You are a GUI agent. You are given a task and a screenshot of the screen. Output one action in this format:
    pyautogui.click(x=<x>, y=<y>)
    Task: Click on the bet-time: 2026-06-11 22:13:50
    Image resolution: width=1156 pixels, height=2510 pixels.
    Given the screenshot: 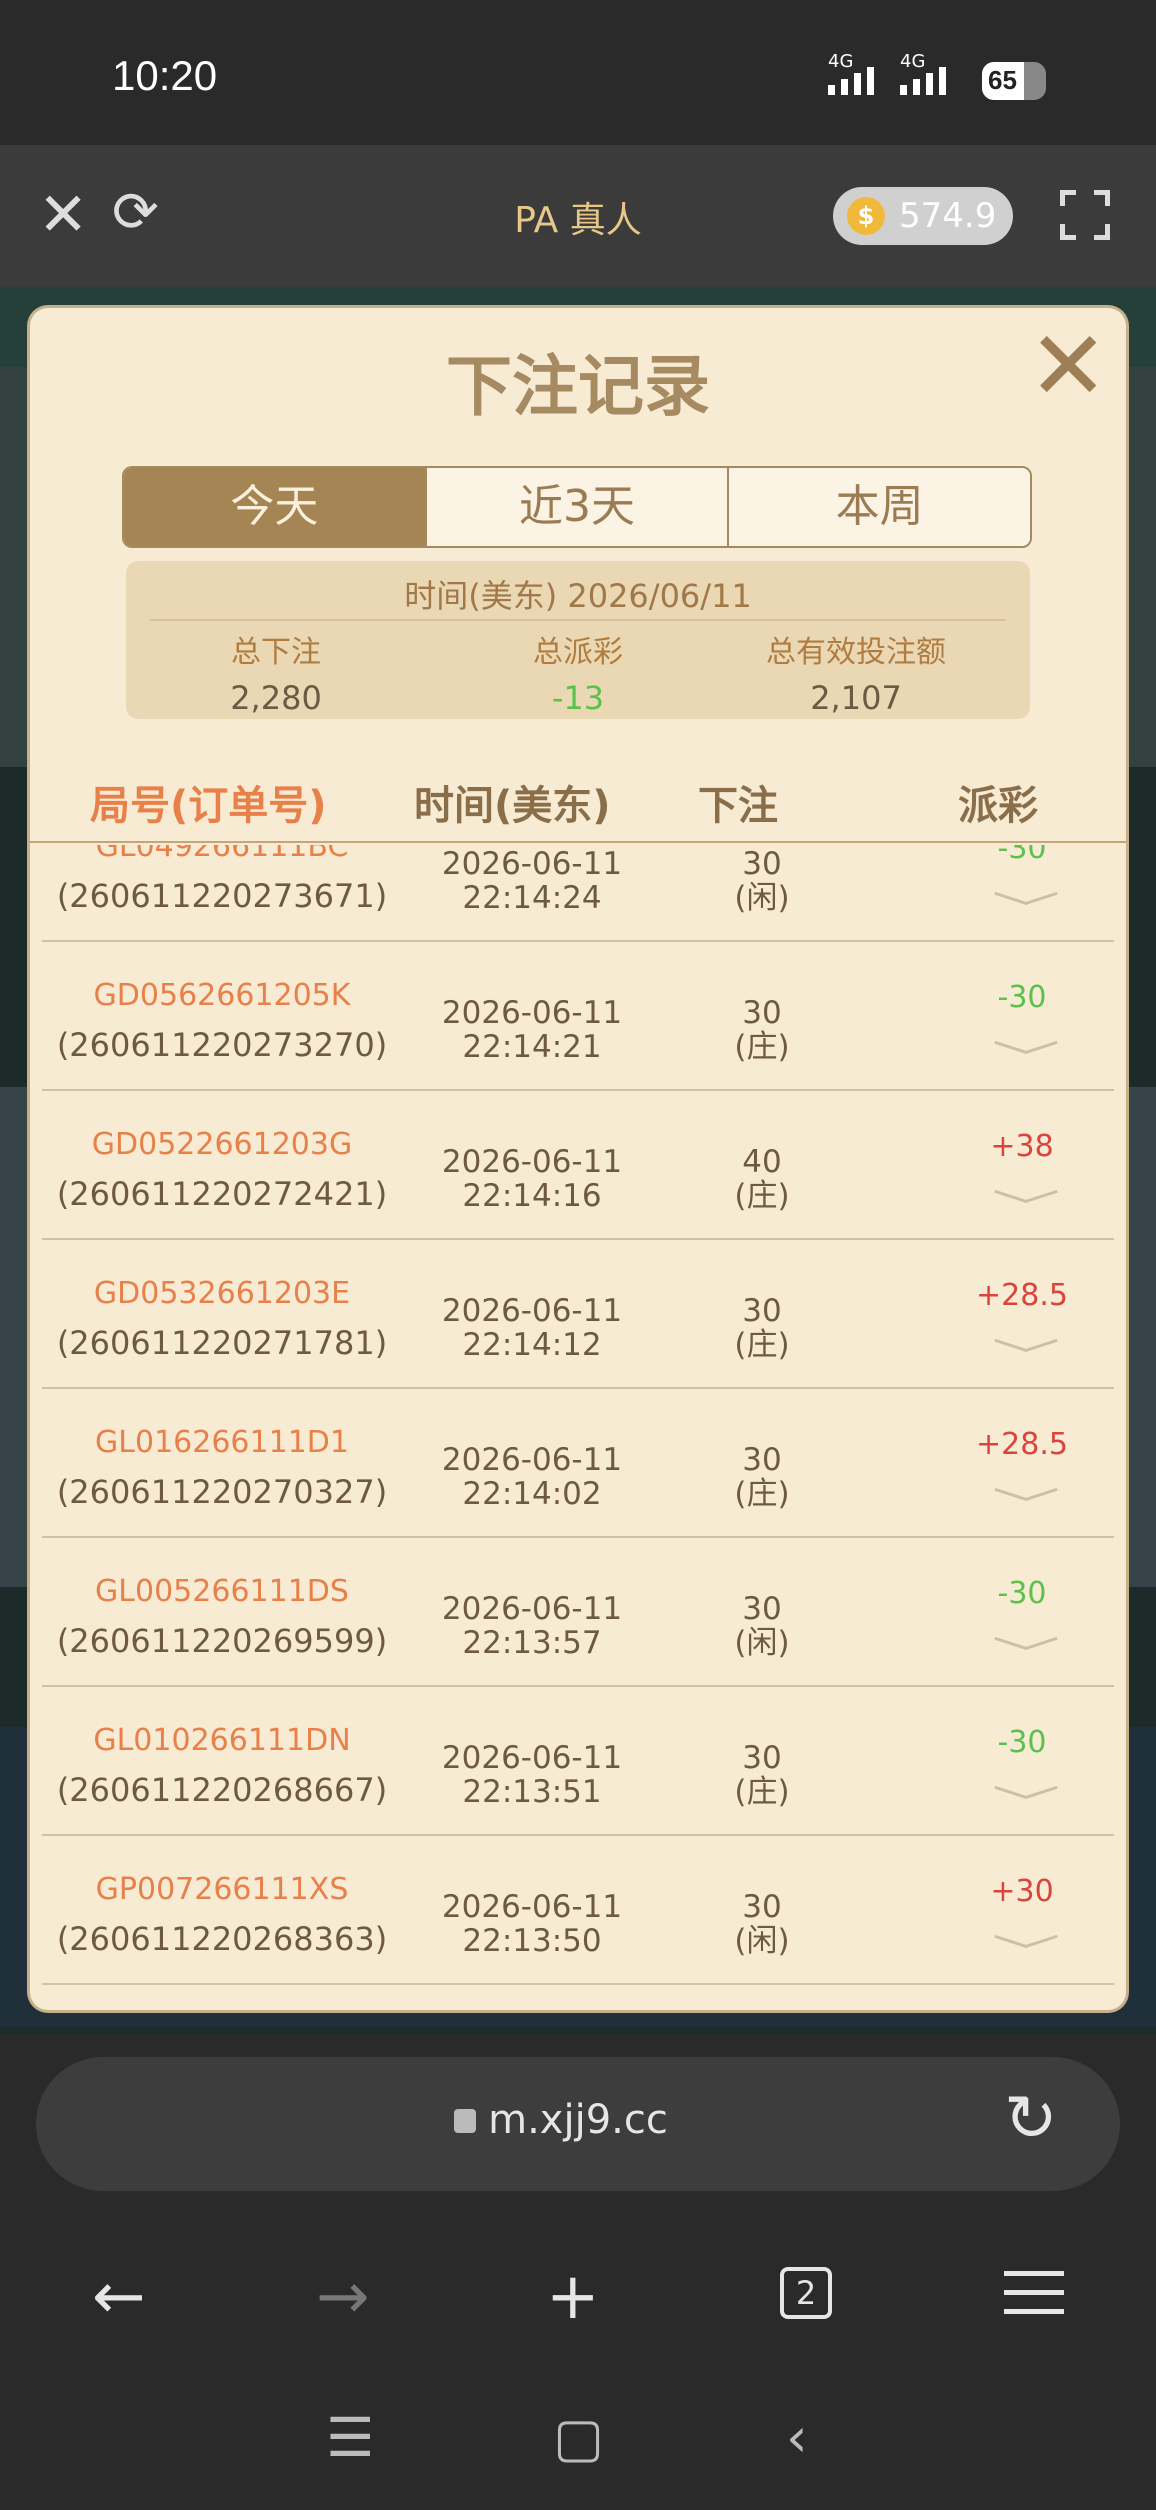 What is the action you would take?
    pyautogui.click(x=532, y=1924)
    